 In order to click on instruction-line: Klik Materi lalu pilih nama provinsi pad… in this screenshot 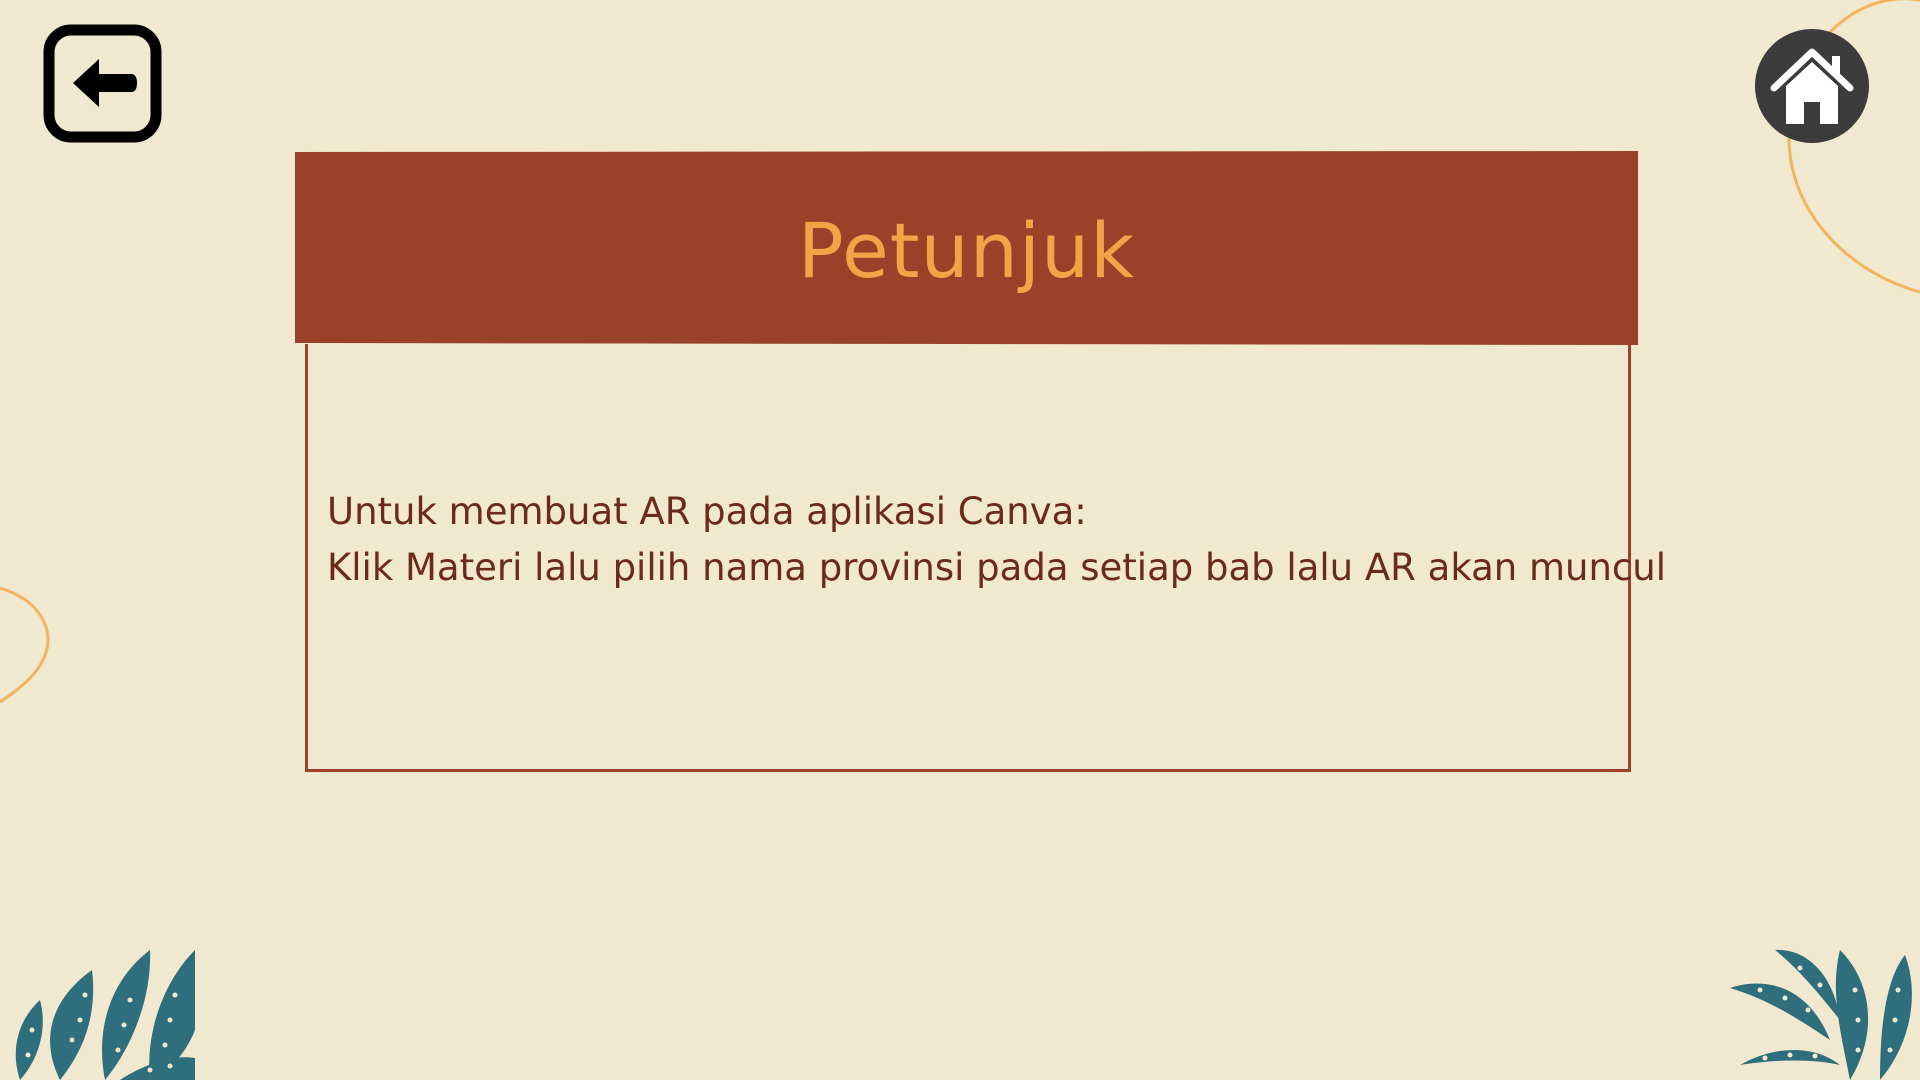, I will do `click(996, 567)`.